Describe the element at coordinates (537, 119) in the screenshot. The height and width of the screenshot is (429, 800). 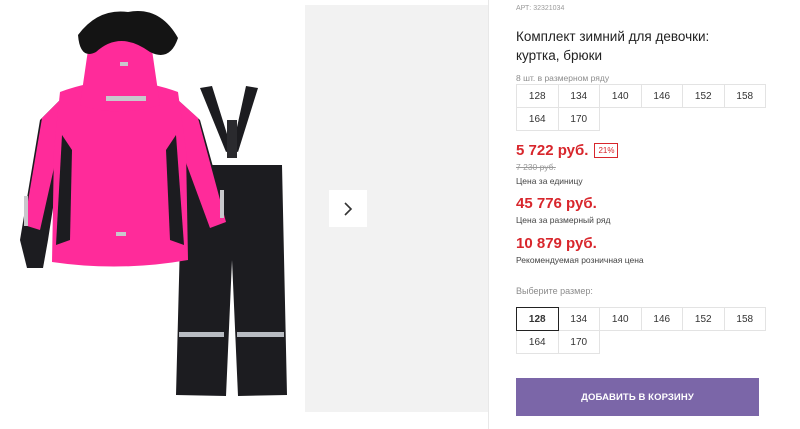
I see `pack-size-cell: 164` at that location.